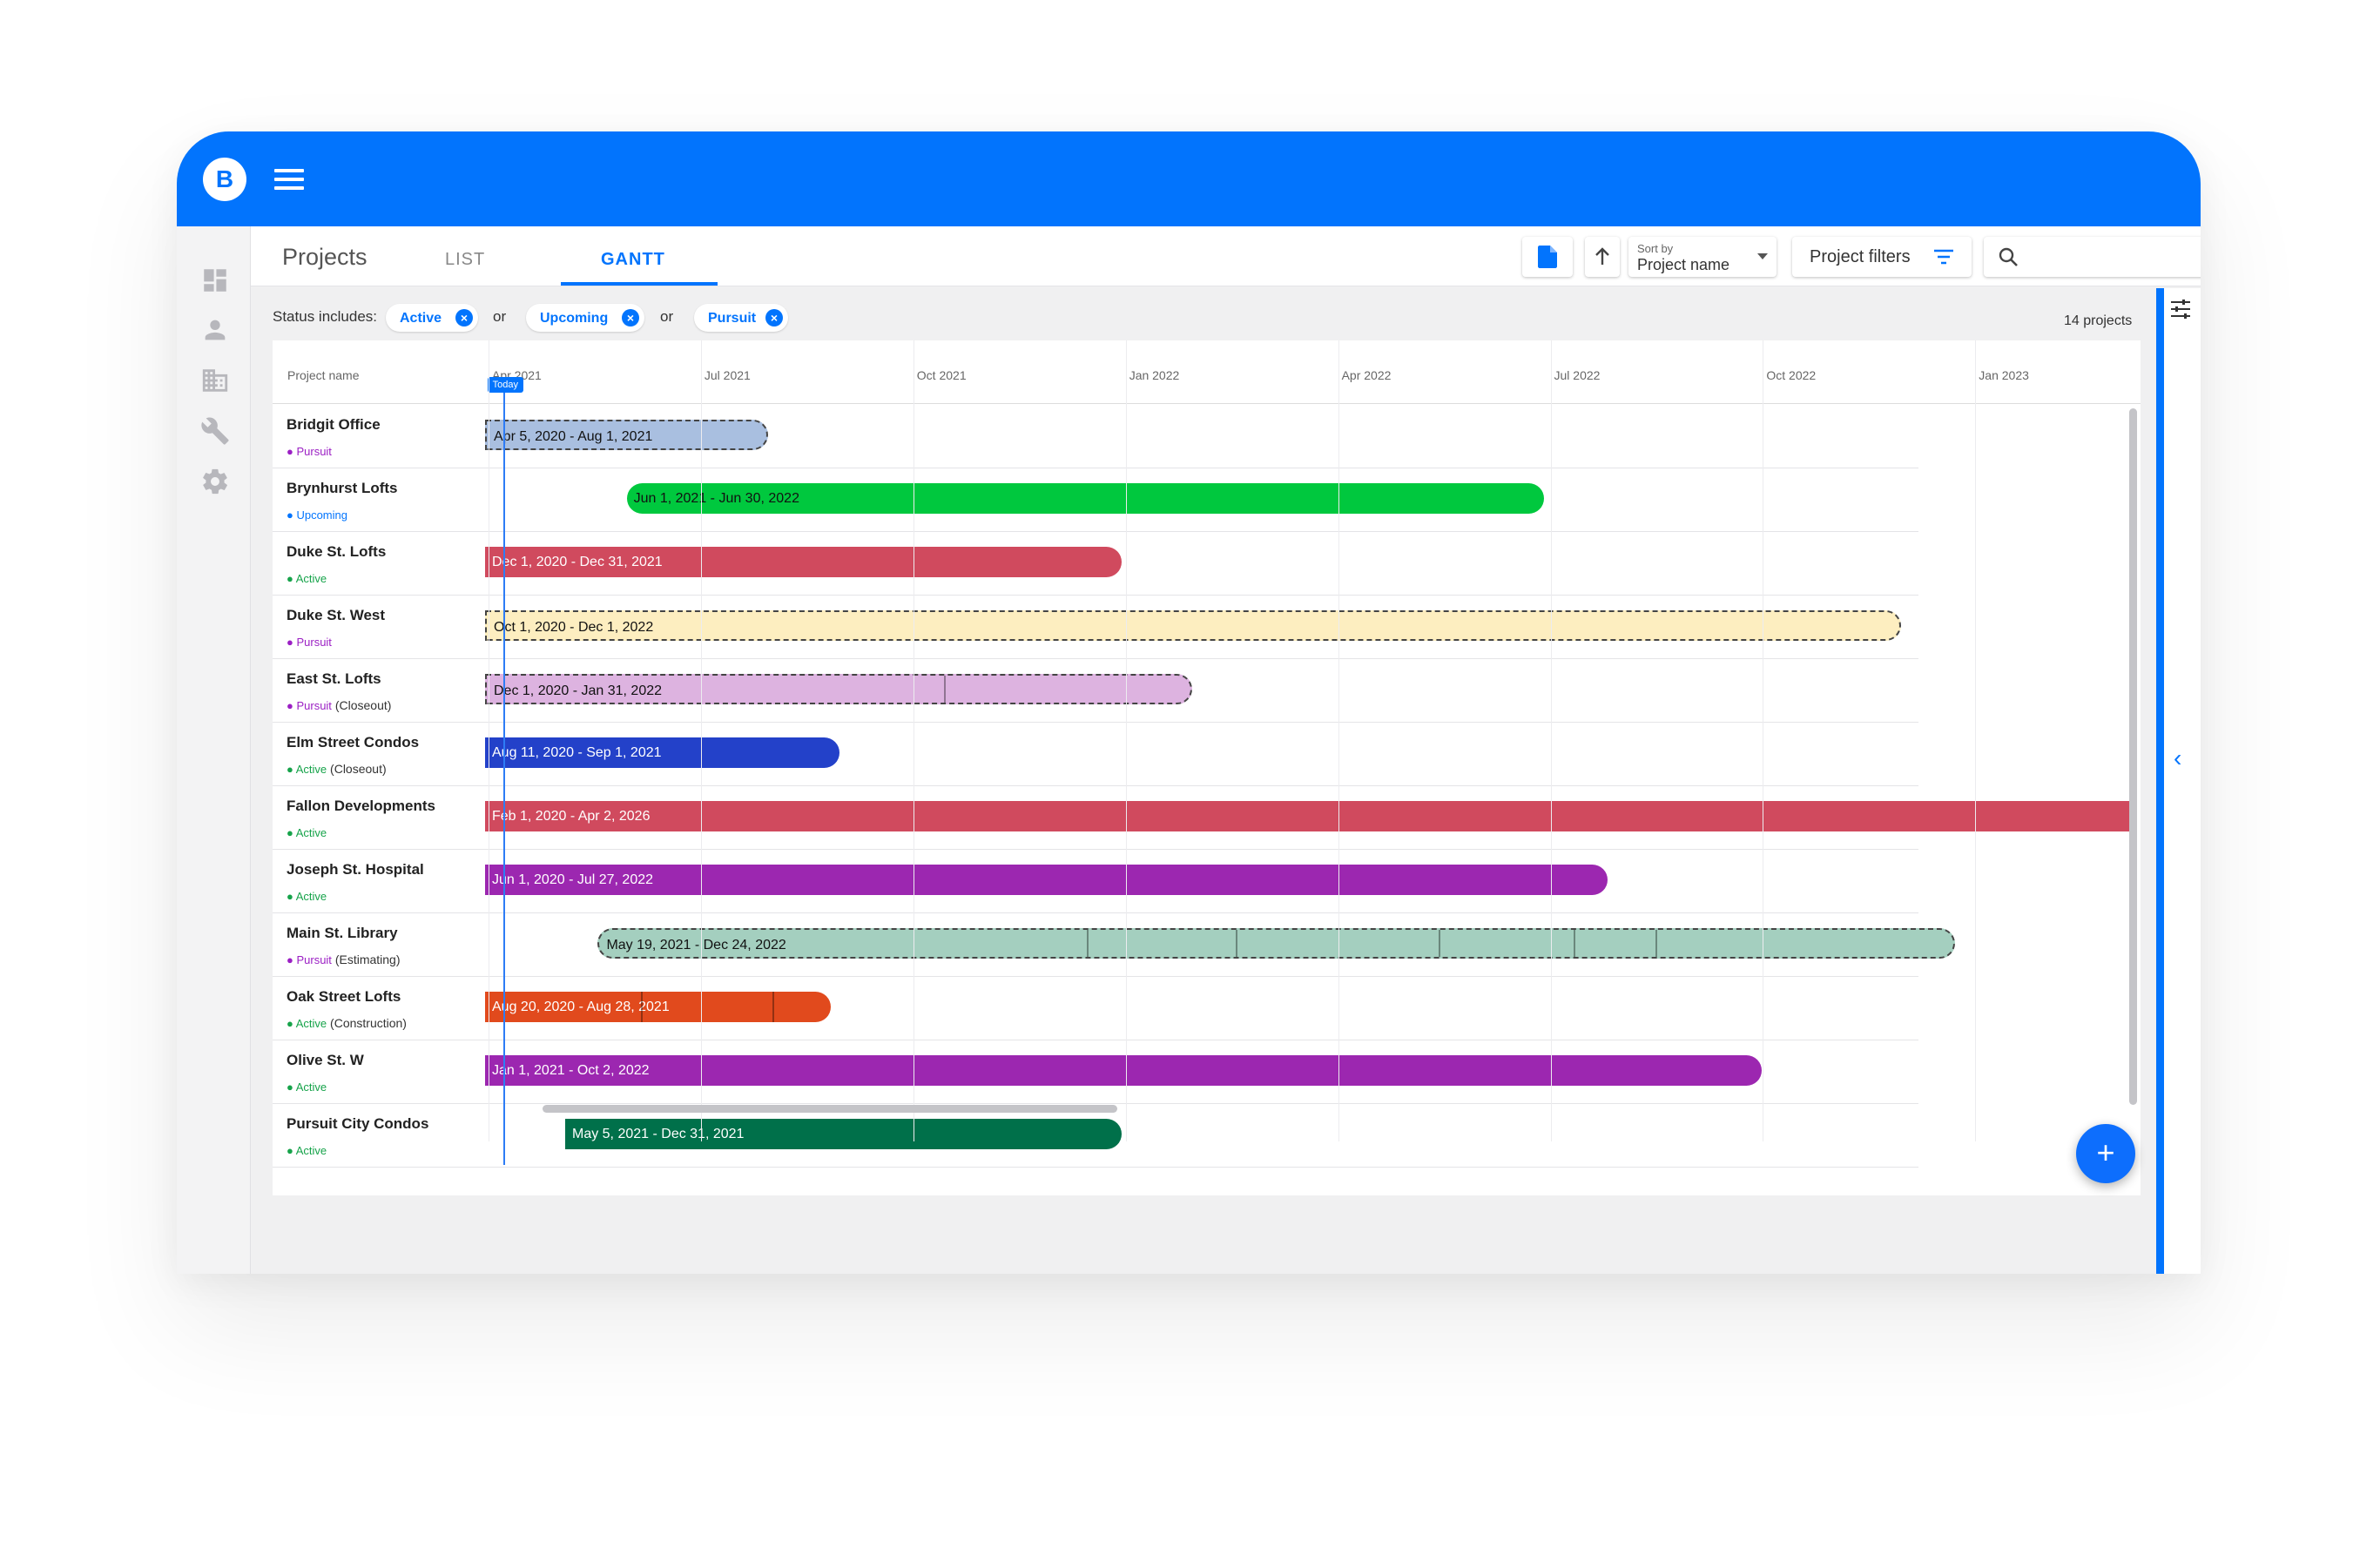 Image resolution: width=2380 pixels, height=1555 pixels. What do you see at coordinates (1095, 1167) in the screenshot?
I see `row-divider` at bounding box center [1095, 1167].